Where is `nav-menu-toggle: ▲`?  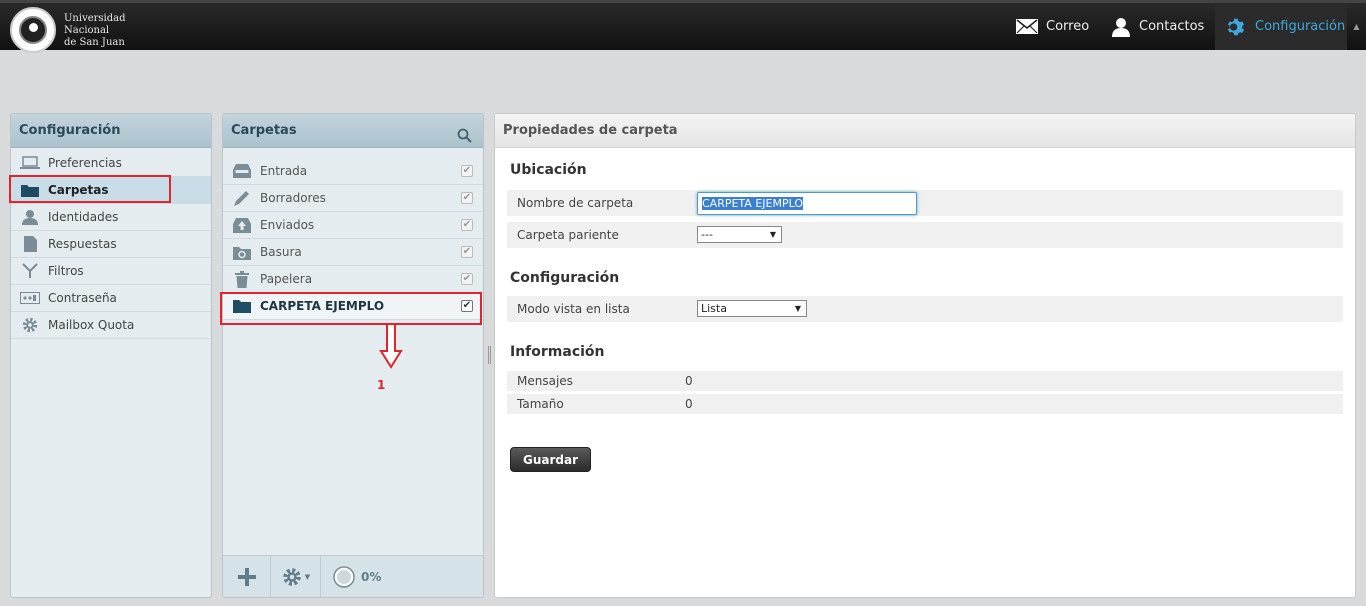 nav-menu-toggle: ▲ is located at coordinates (1356, 26).